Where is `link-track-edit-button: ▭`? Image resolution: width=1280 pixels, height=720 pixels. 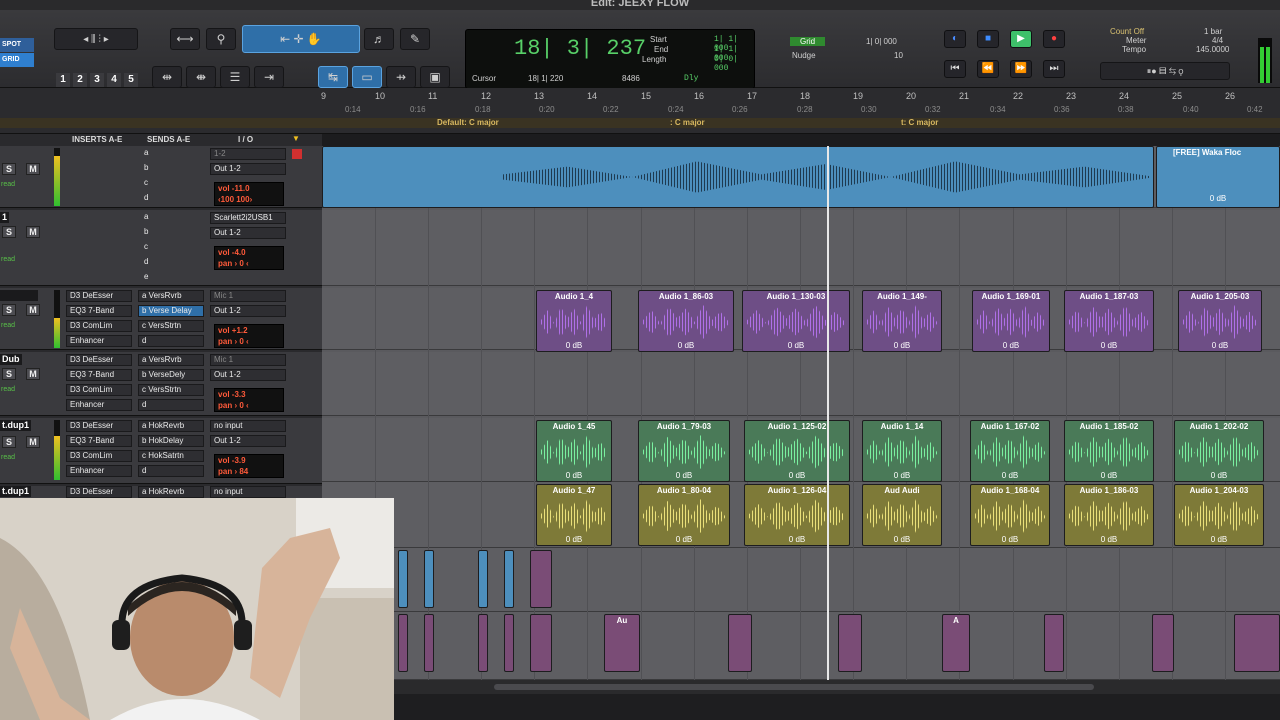
link-track-edit-button: ▭ is located at coordinates (367, 77).